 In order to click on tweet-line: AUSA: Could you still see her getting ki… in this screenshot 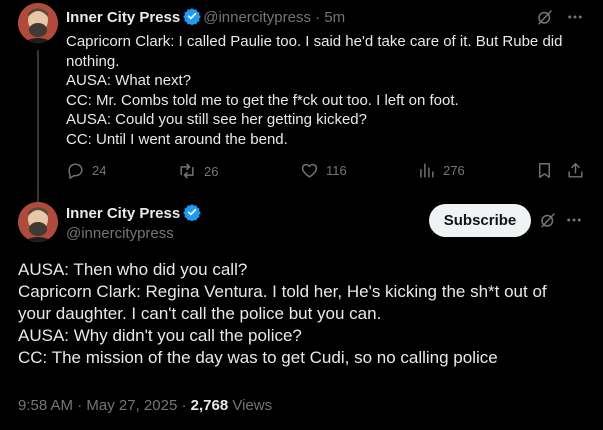, I will do `click(216, 119)`.